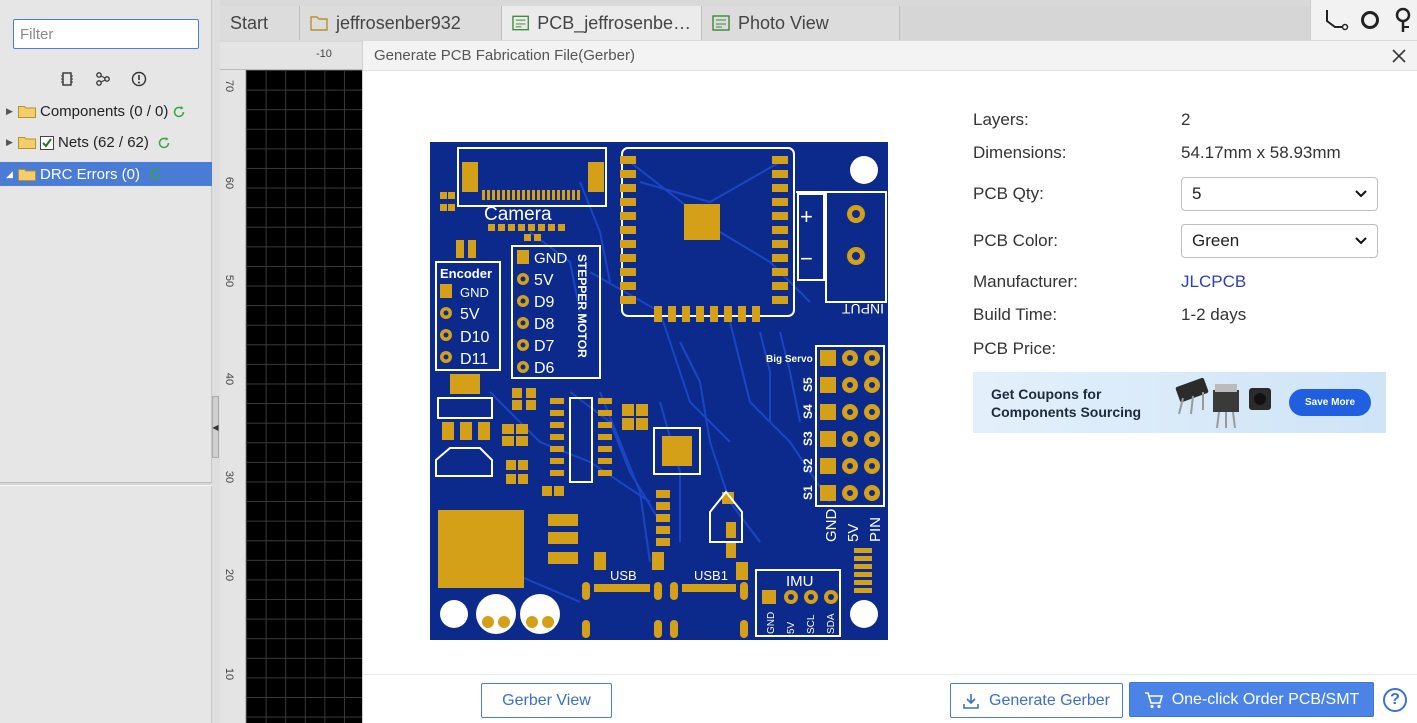 This screenshot has height=723, width=1417. I want to click on tab-label: Start, so click(249, 22).